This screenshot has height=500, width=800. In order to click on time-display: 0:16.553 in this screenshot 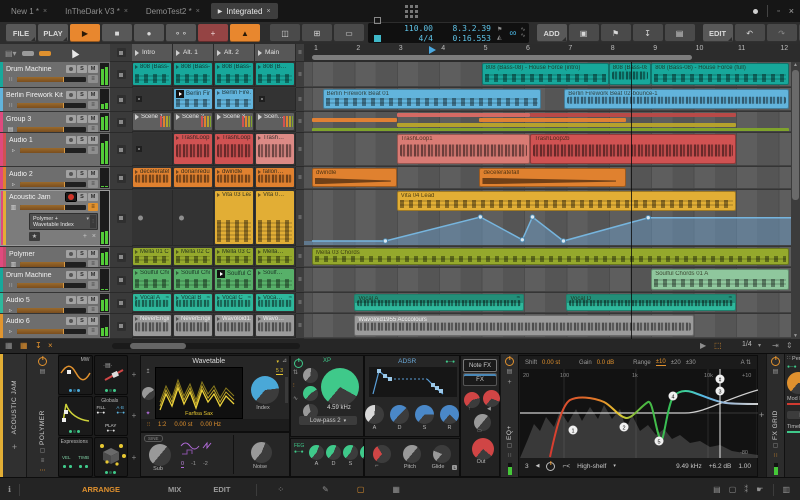, I will do `click(465, 38)`.